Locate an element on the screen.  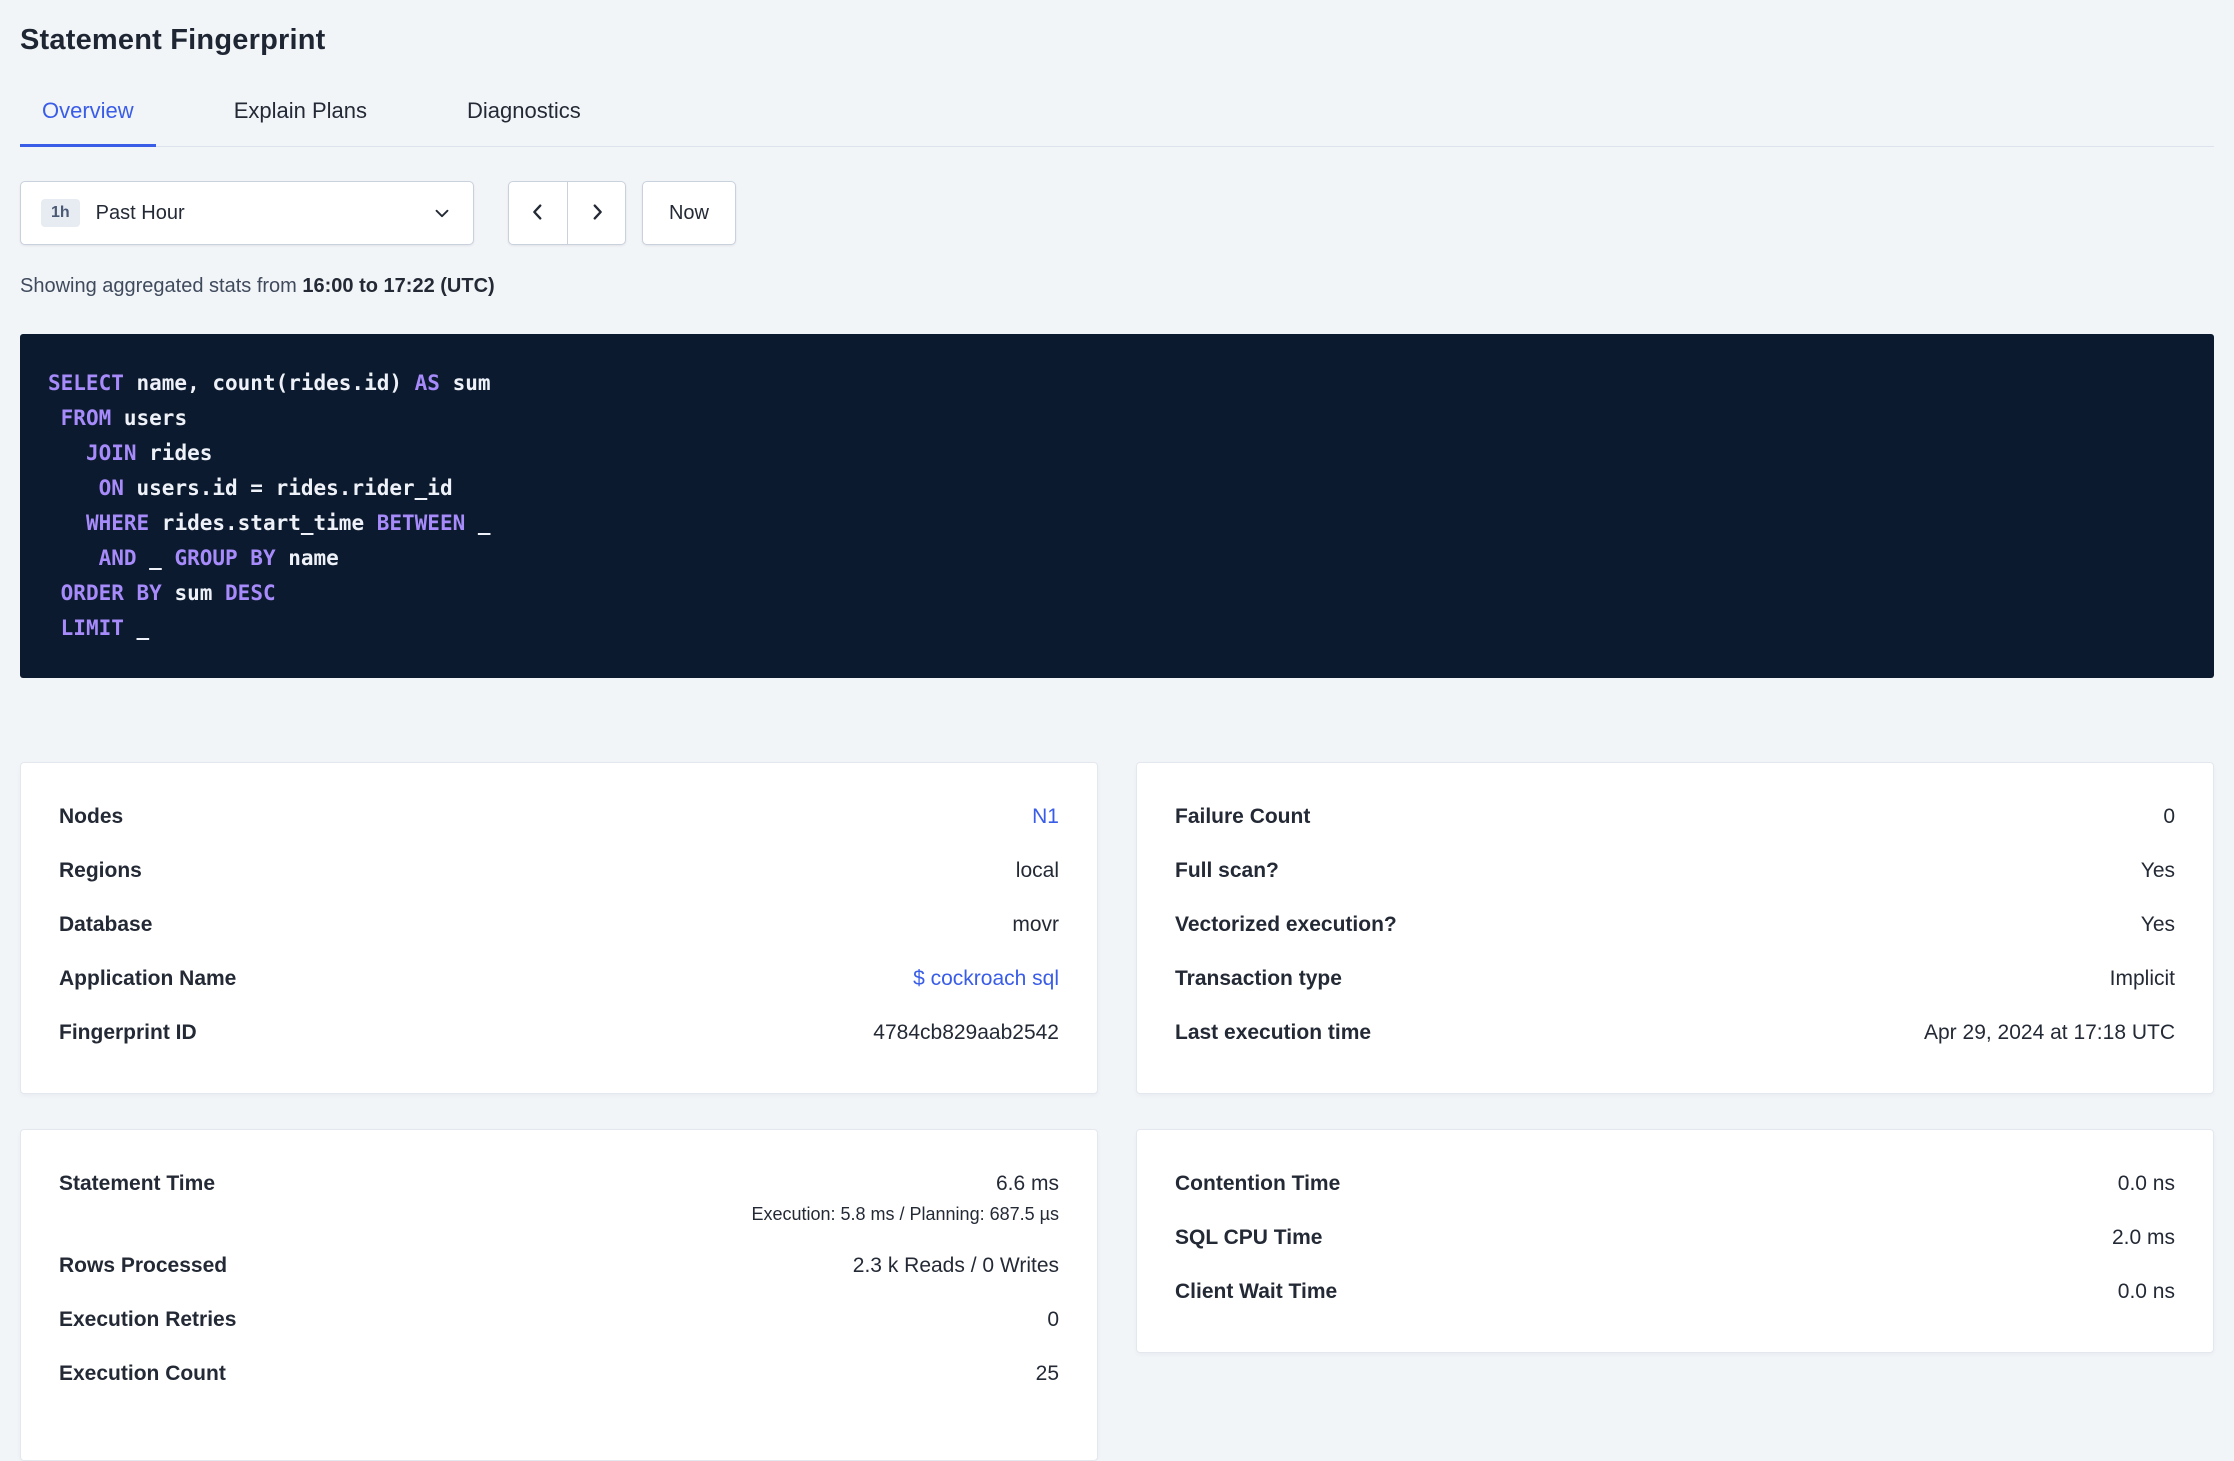
stat-row: Nodes N1 is located at coordinates (559, 830).